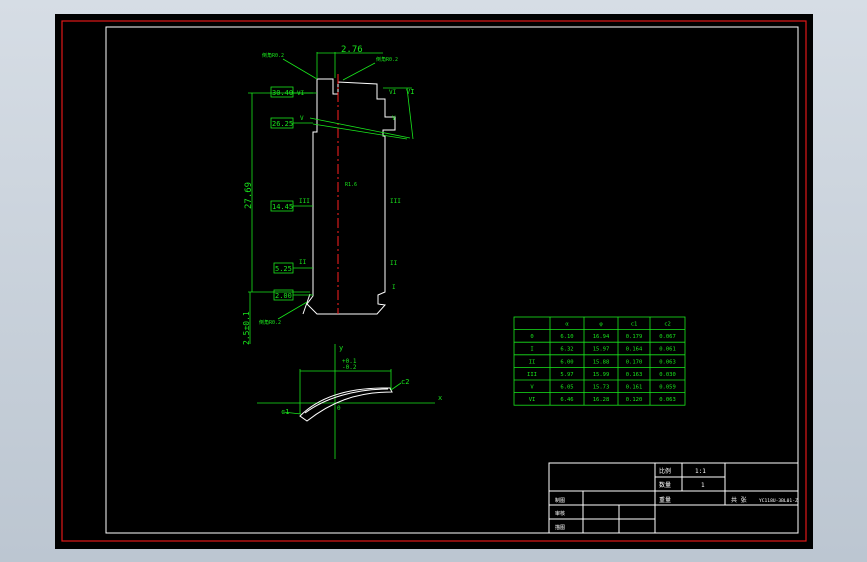  I want to click on origin-label: 0, so click(339, 408).